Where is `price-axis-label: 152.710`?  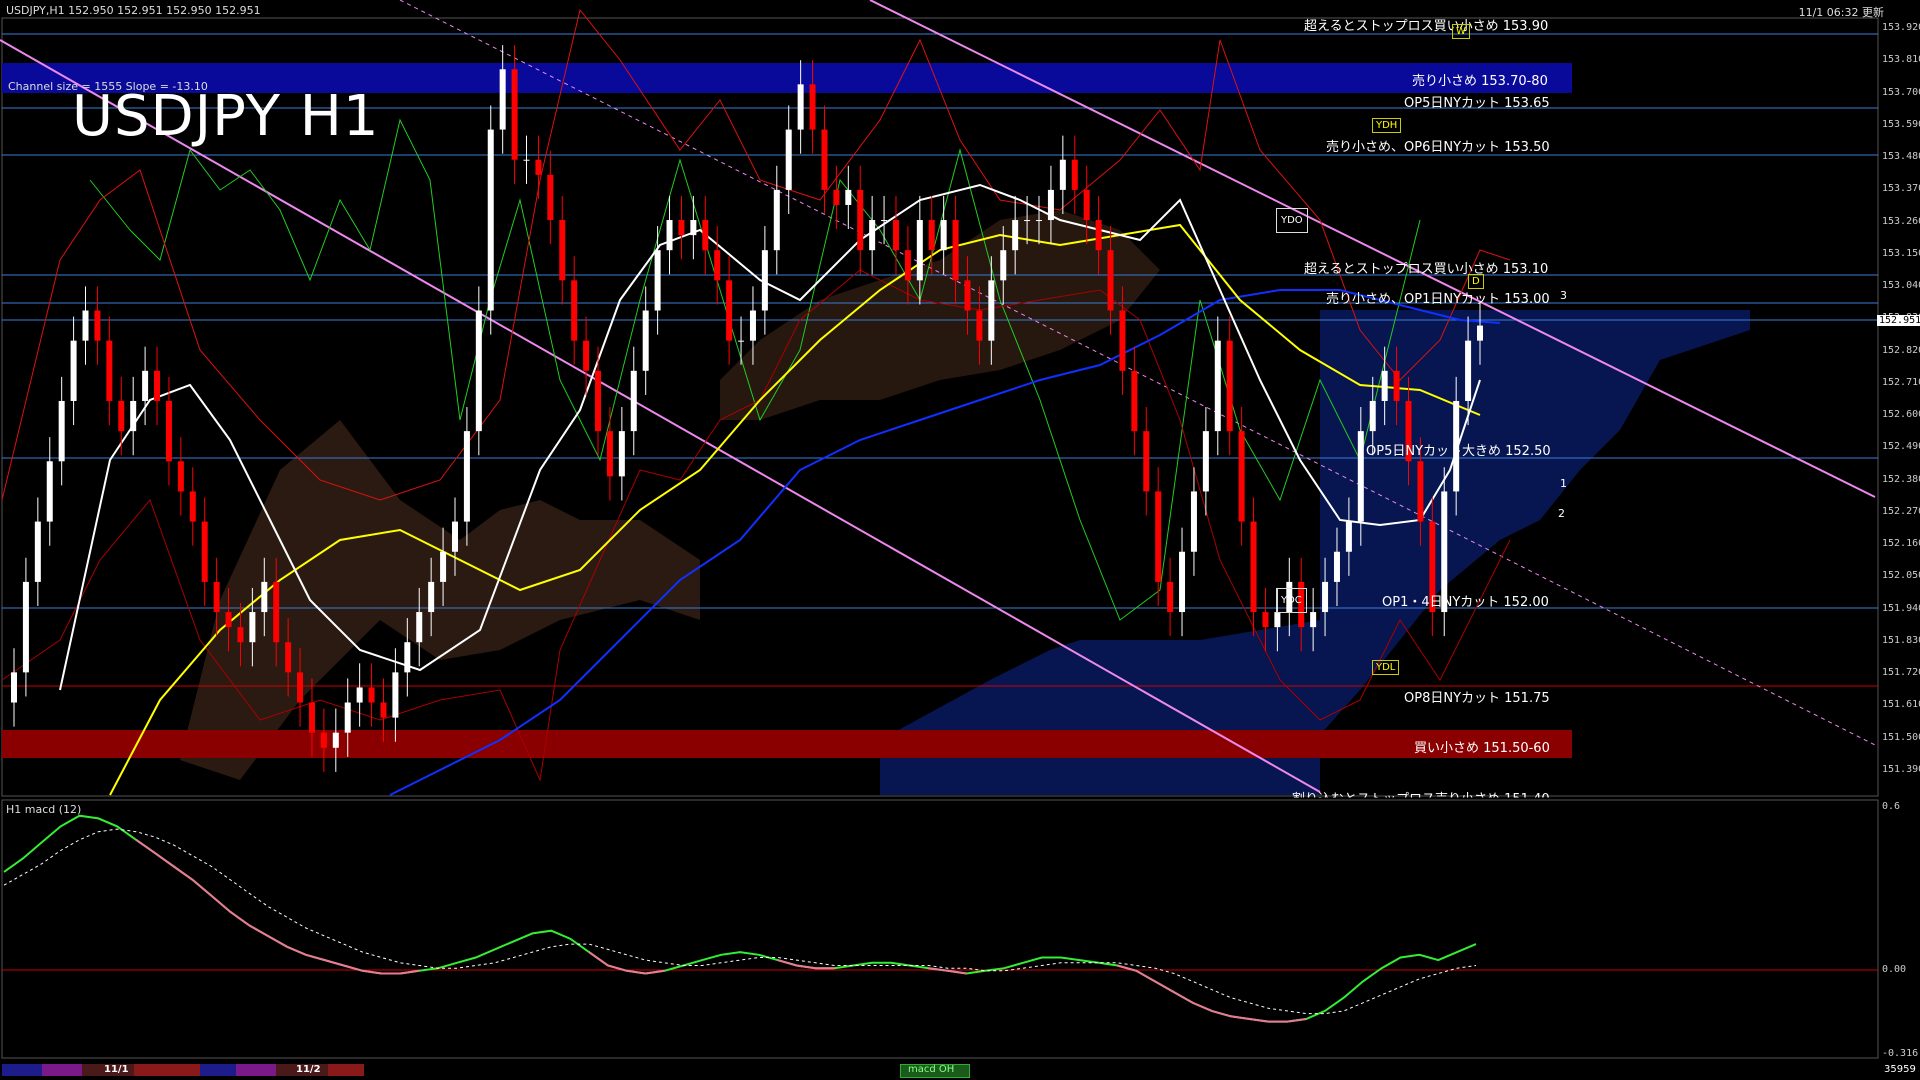
price-axis-label: 152.710 is located at coordinates (1901, 382).